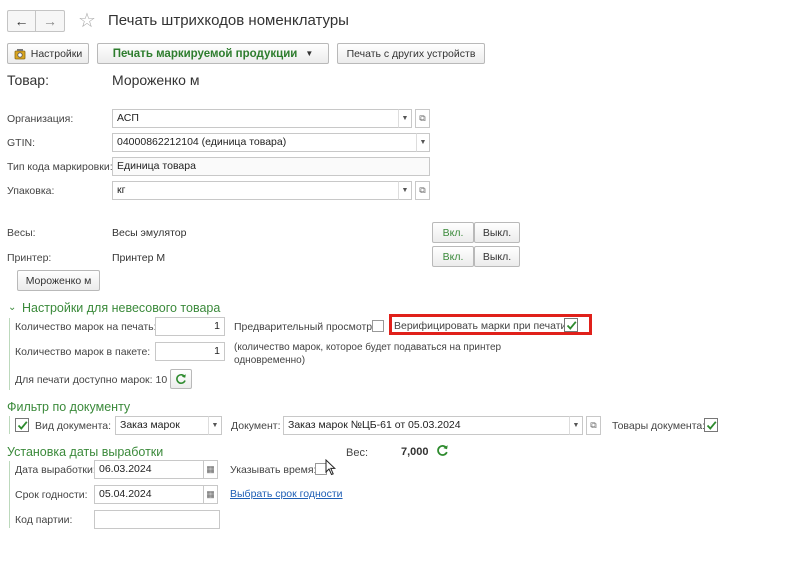  I want to click on printer-value: Принтер М, so click(139, 258).